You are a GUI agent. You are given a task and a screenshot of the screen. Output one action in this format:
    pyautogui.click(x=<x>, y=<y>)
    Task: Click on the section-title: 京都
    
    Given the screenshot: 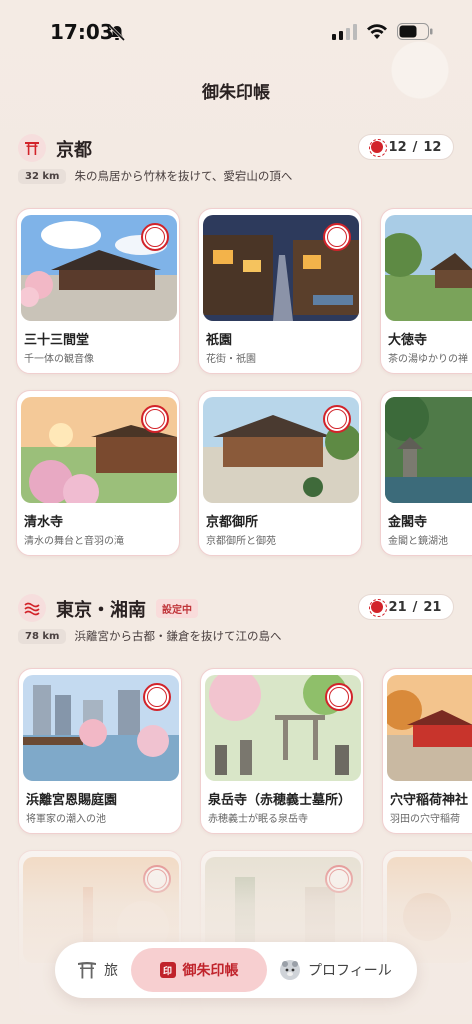 What is the action you would take?
    pyautogui.click(x=74, y=150)
    